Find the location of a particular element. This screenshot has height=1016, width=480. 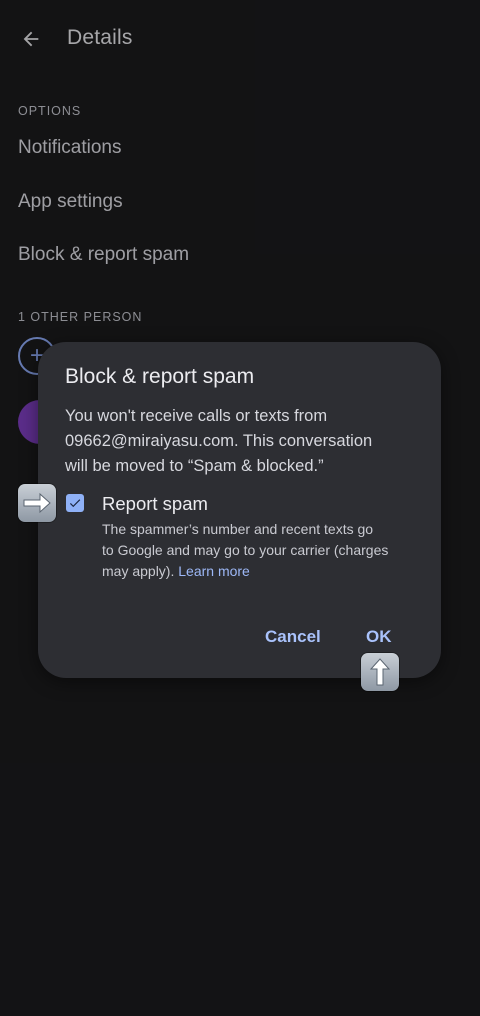

dialog-title: Block & report spam is located at coordinates (160, 376).